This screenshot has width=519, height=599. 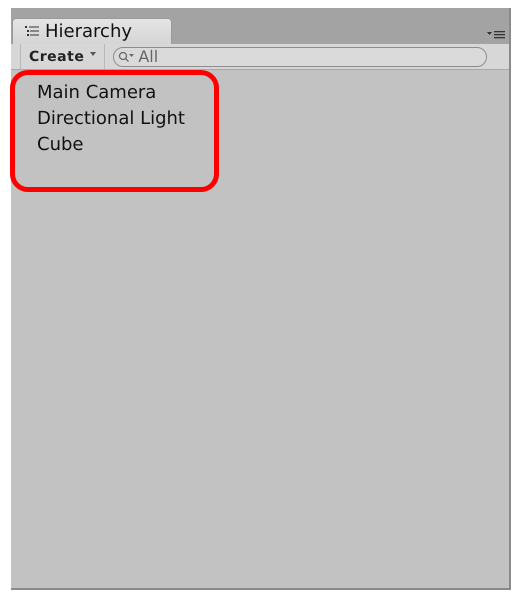 What do you see at coordinates (32, 31) in the screenshot?
I see `list-icon` at bounding box center [32, 31].